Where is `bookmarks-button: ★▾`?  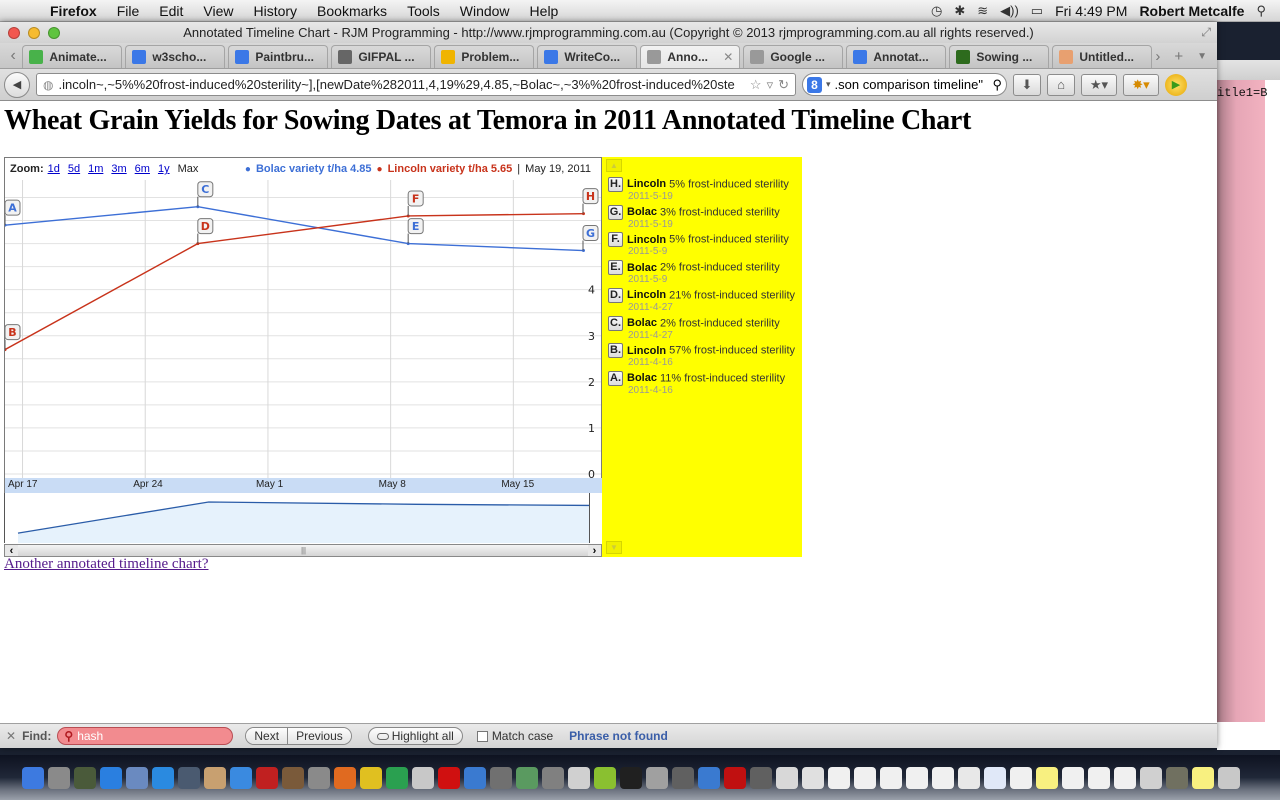
bookmarks-button: ★▾ is located at coordinates (1099, 84).